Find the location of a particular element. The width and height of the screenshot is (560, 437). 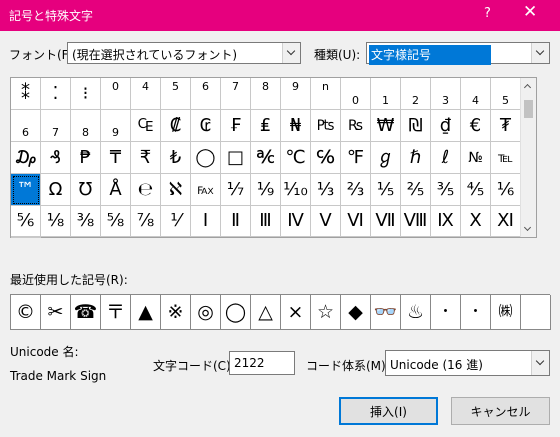

close-button: ✕ is located at coordinates (530, 12).